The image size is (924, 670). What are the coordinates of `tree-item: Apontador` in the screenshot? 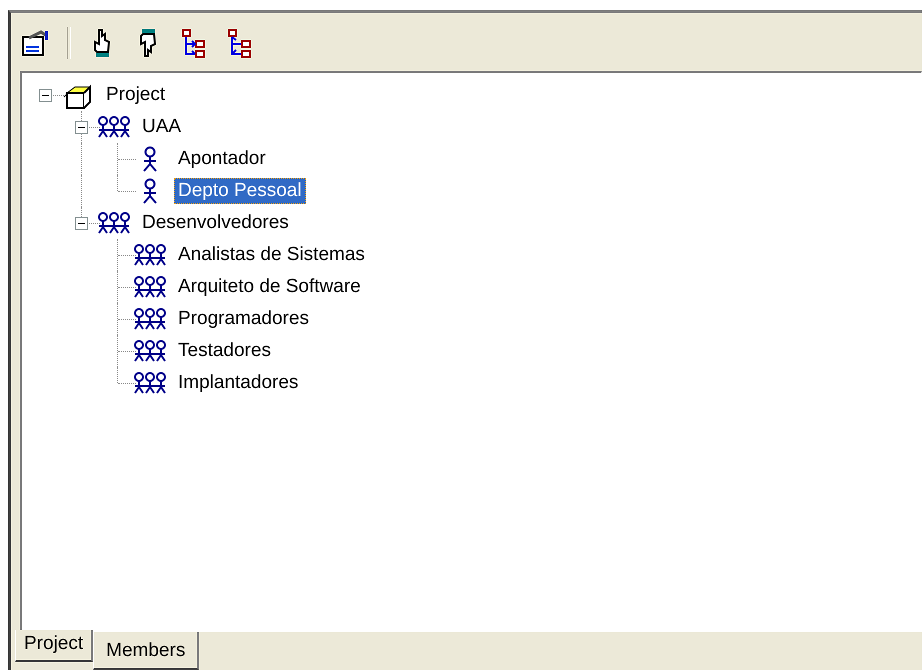 It's located at (222, 159).